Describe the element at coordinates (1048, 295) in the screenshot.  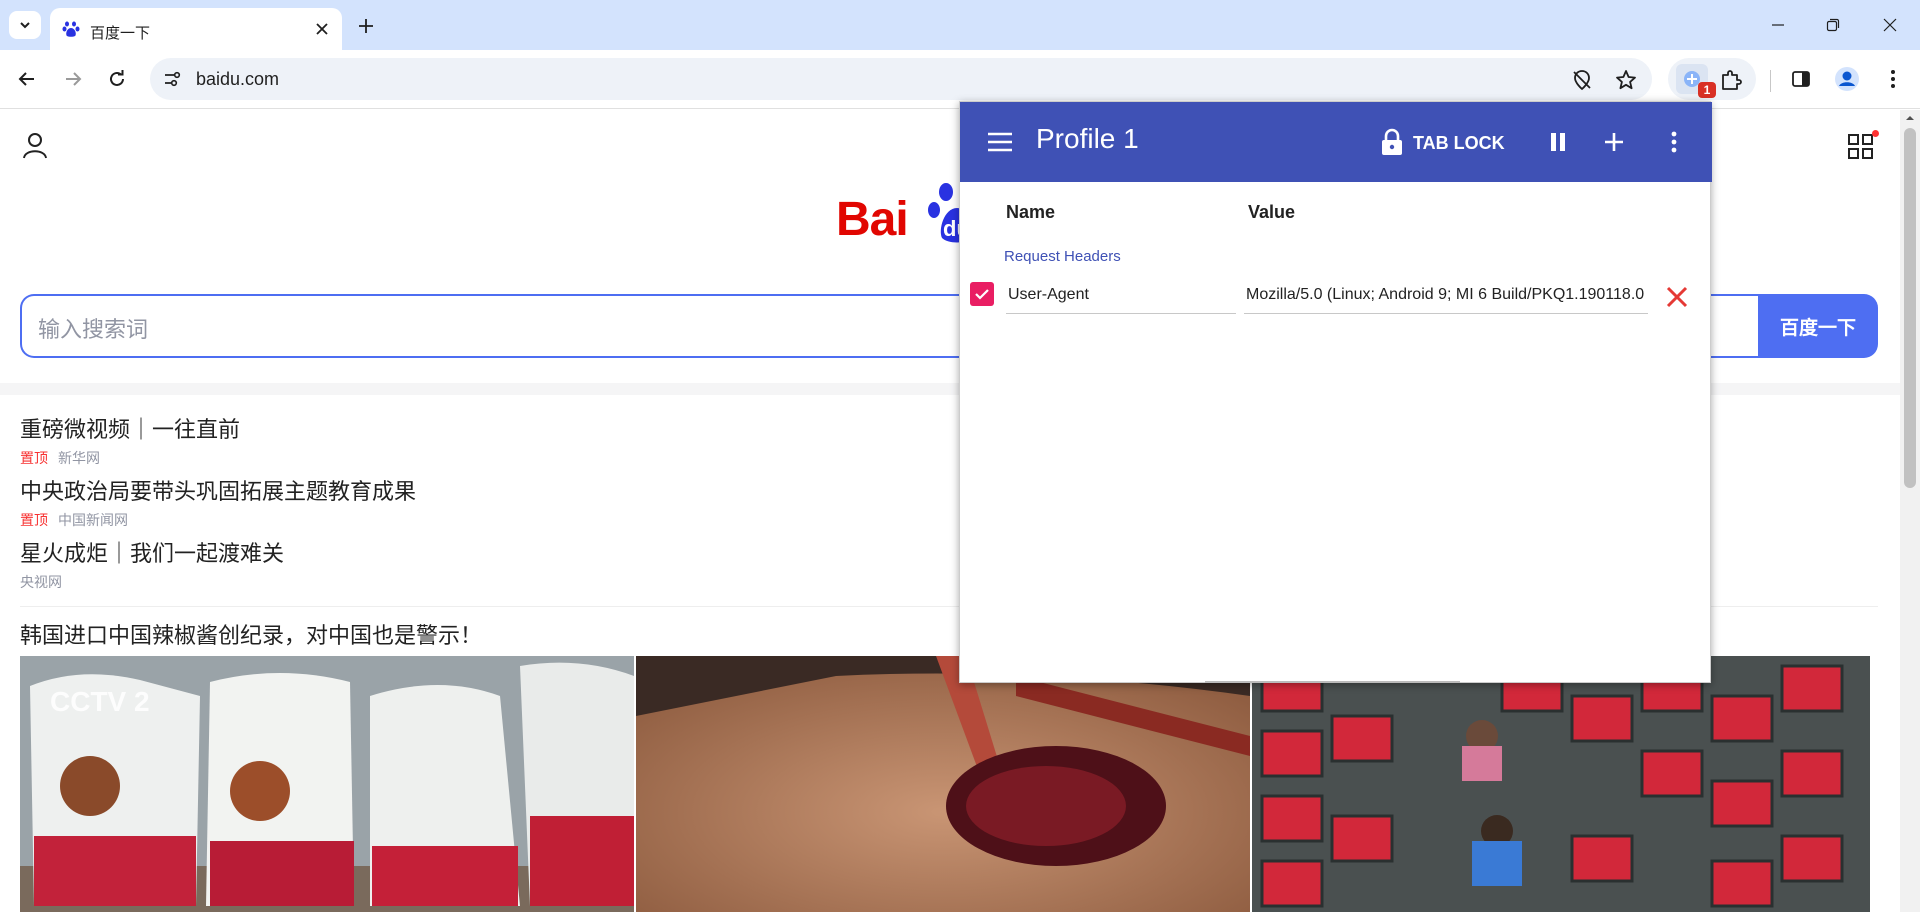
I see `header-name-value: User-Agent` at that location.